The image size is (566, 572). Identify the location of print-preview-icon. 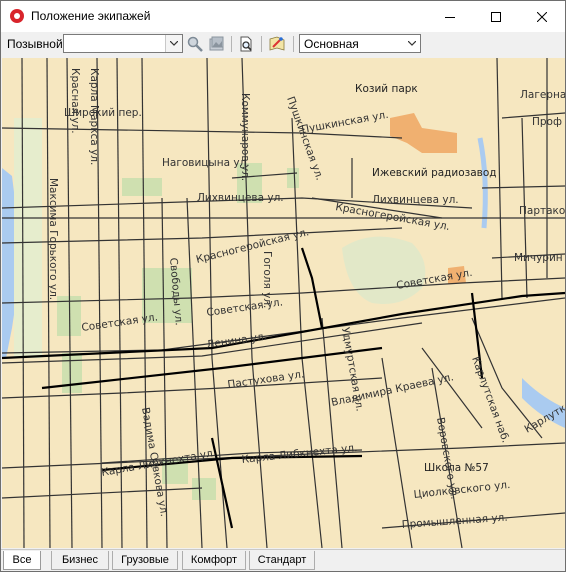
(246, 44).